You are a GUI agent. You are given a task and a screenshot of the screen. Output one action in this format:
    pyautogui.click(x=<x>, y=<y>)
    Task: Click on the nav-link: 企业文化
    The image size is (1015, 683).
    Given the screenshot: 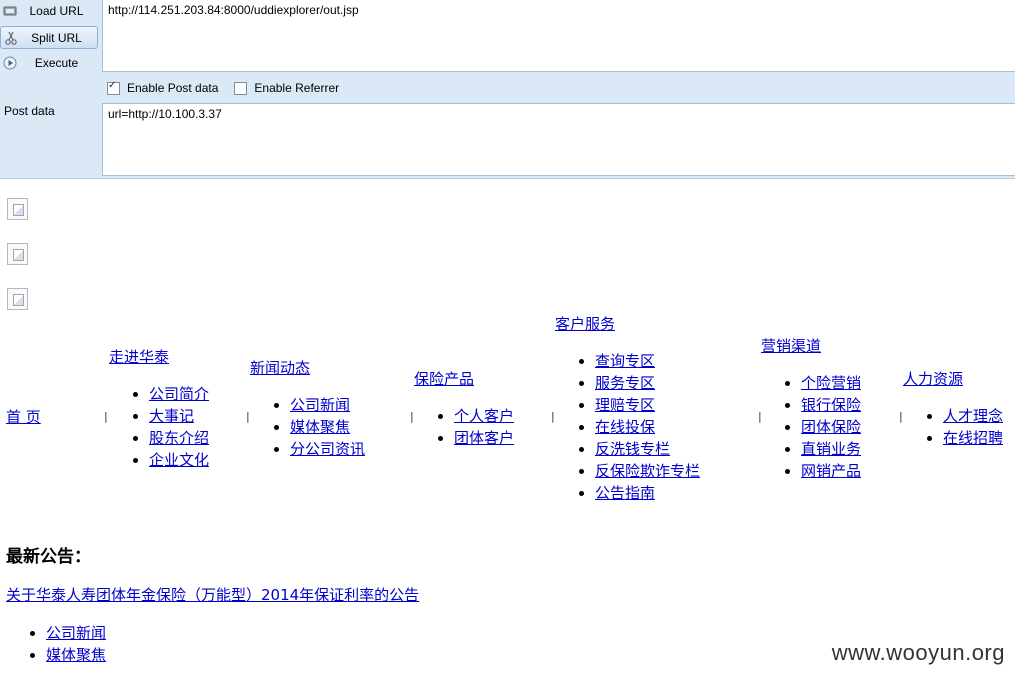 What is the action you would take?
    pyautogui.click(x=179, y=460)
    